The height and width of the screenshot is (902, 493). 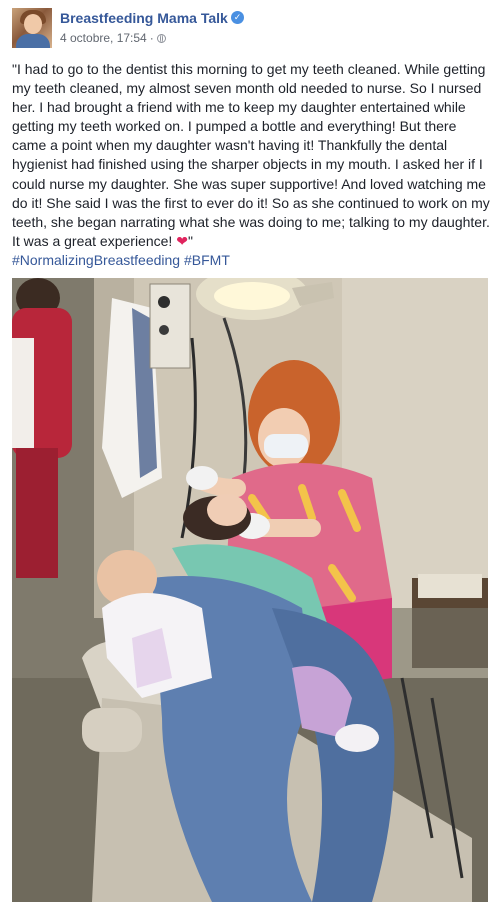 I want to click on hashtags: #NormalizingBreastfeeding #BFMT, so click(x=251, y=260).